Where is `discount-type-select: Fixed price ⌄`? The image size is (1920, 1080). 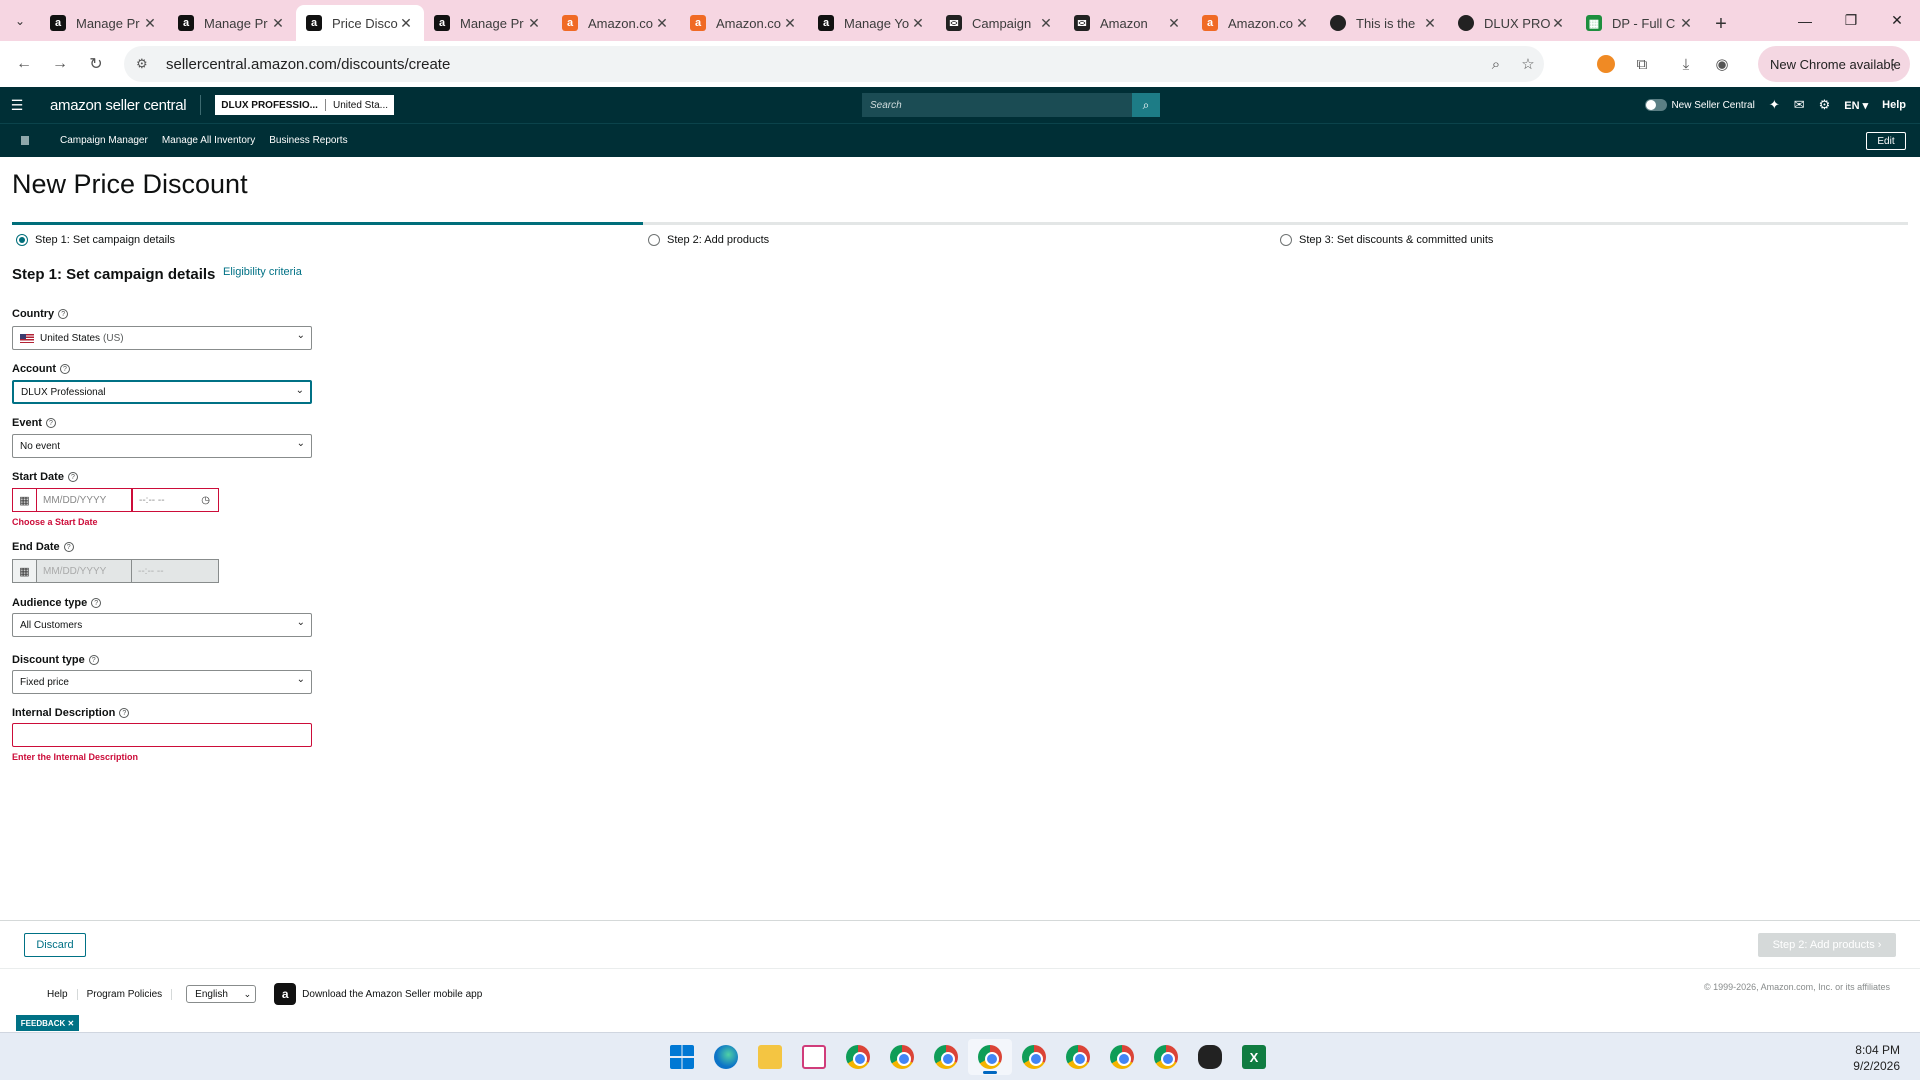 discount-type-select: Fixed price ⌄ is located at coordinates (162, 682).